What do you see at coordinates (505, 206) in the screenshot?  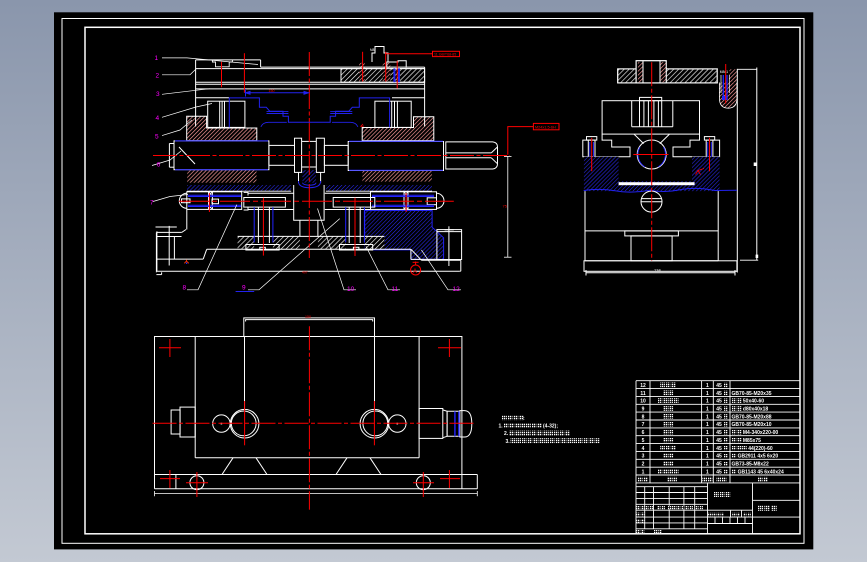 I see `svg-text: 75` at bounding box center [505, 206].